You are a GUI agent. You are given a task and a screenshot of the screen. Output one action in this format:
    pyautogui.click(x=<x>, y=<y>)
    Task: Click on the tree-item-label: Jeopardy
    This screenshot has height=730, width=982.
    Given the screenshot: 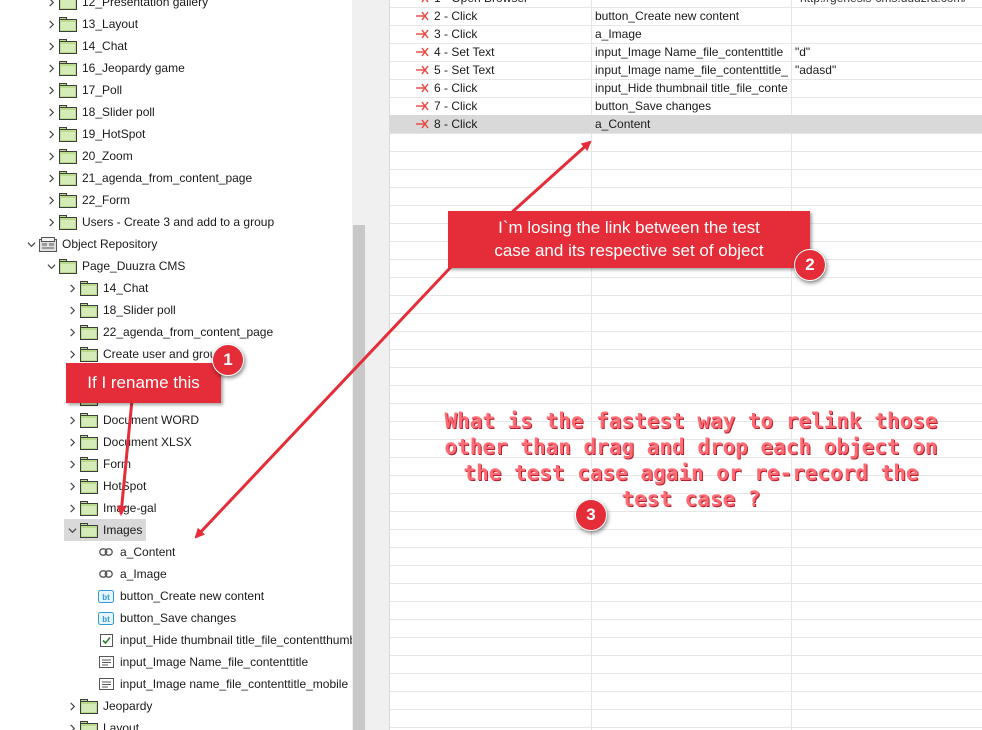 What is the action you would take?
    pyautogui.click(x=128, y=706)
    